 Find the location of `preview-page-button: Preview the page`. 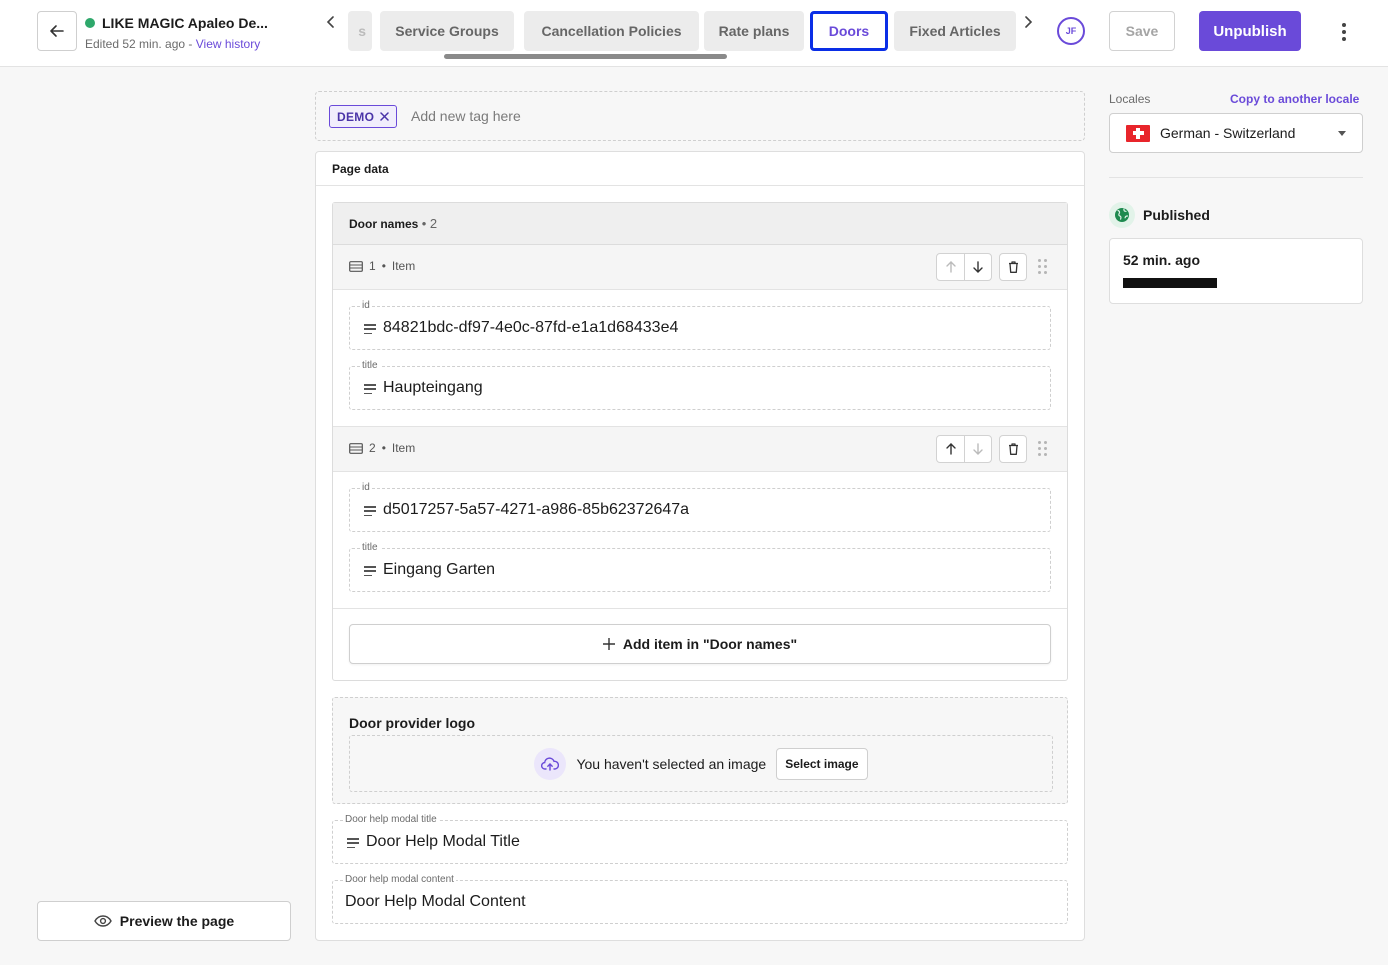

preview-page-button: Preview the page is located at coordinates (164, 921).